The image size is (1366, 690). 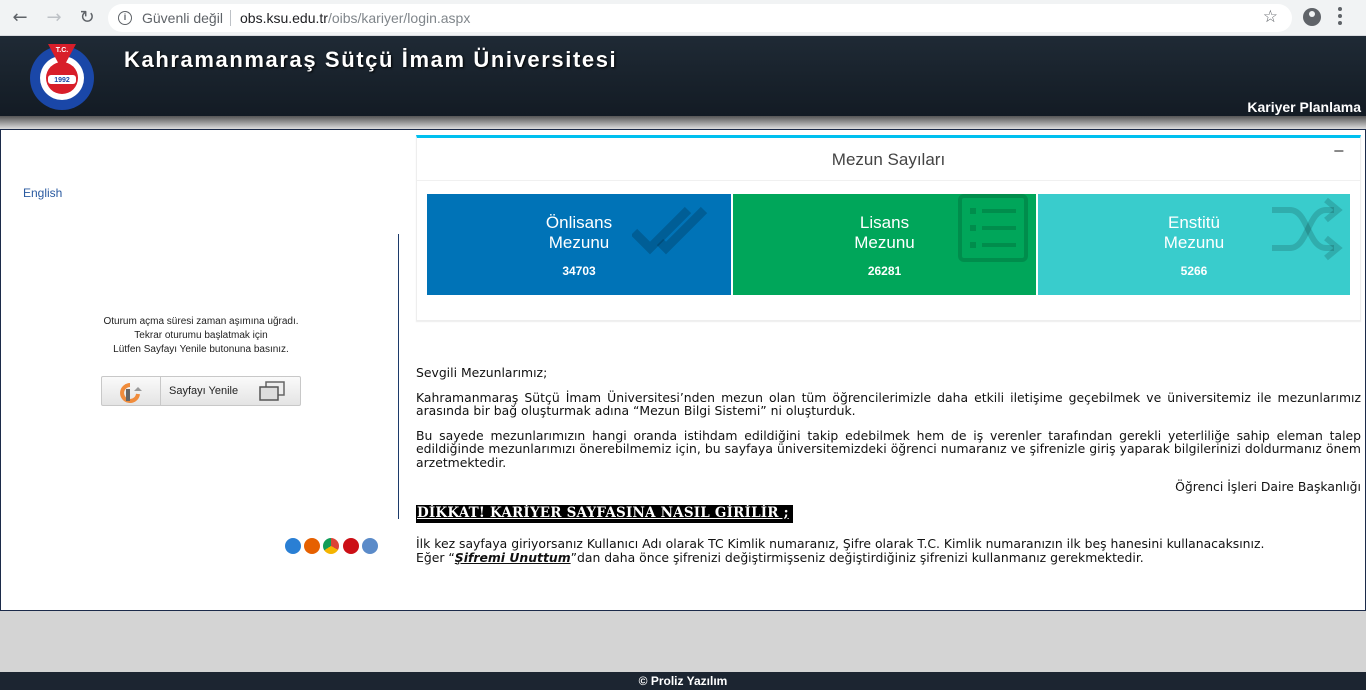 What do you see at coordinates (125, 18) in the screenshot?
I see `info-icon: i` at bounding box center [125, 18].